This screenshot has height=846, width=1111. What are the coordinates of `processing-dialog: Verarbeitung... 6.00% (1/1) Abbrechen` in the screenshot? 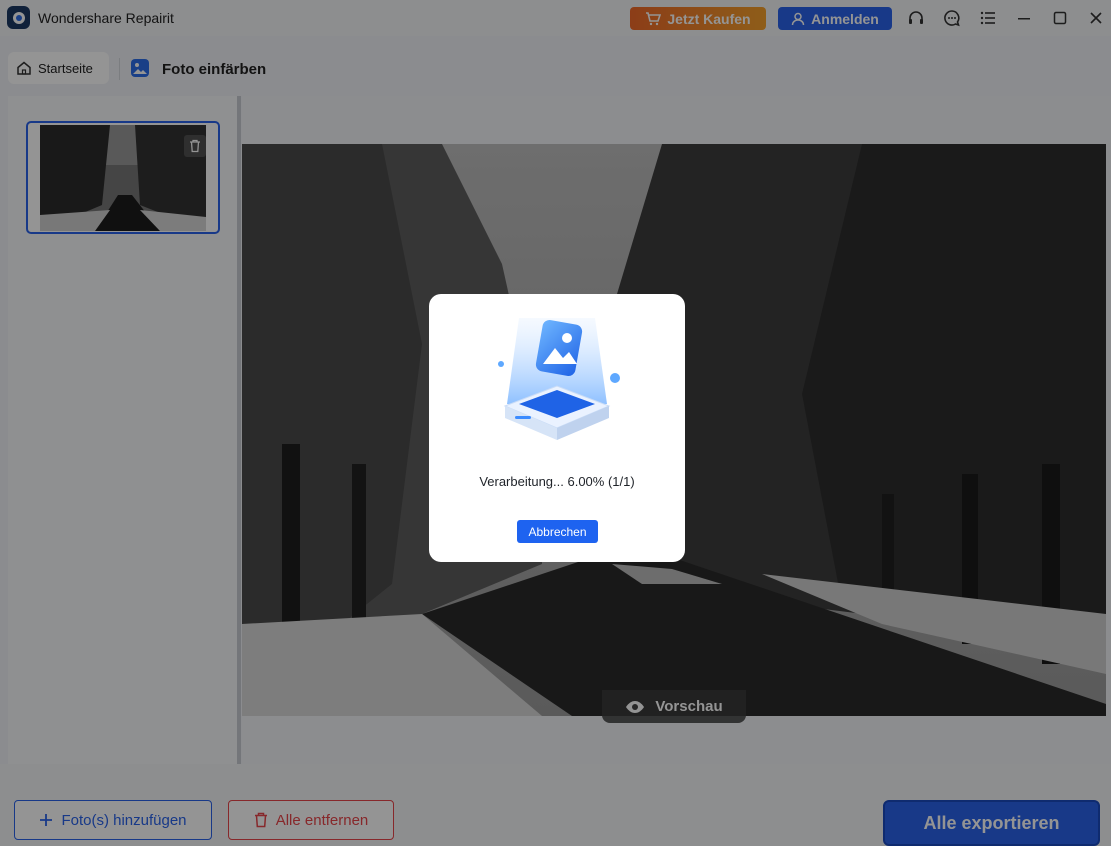 It's located at (557, 428).